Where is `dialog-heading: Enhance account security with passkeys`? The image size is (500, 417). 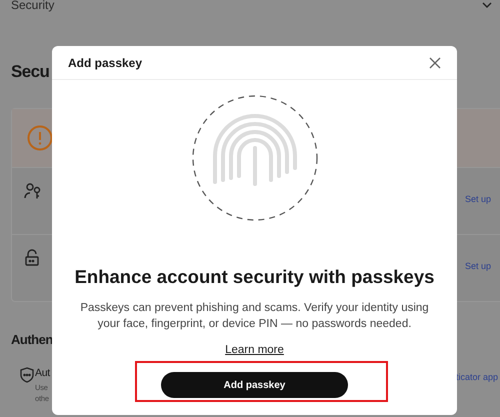
dialog-heading: Enhance account security with passkeys is located at coordinates (254, 277).